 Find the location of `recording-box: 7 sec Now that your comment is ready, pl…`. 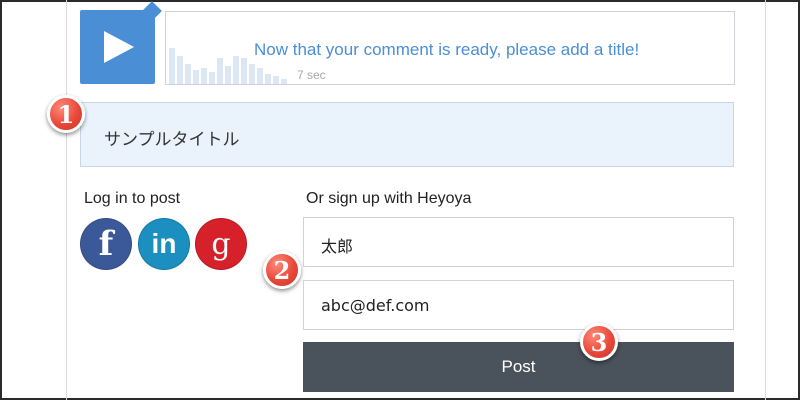

recording-box: 7 sec Now that your comment is ready, pl… is located at coordinates (450, 48).